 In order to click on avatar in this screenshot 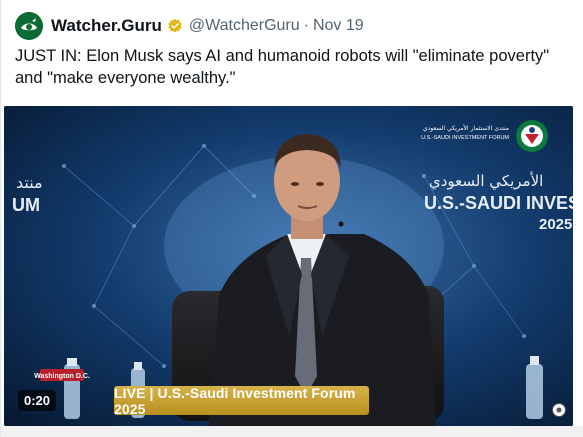, I will do `click(29, 26)`.